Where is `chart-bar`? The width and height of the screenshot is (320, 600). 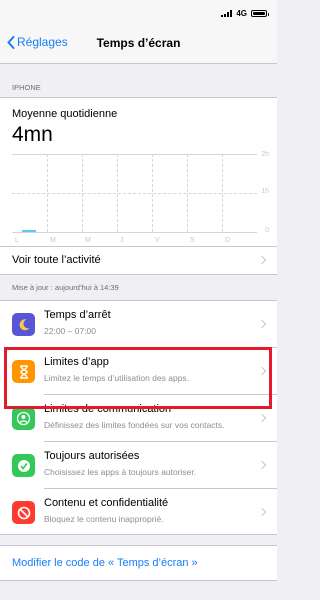 chart-bar is located at coordinates (29, 231).